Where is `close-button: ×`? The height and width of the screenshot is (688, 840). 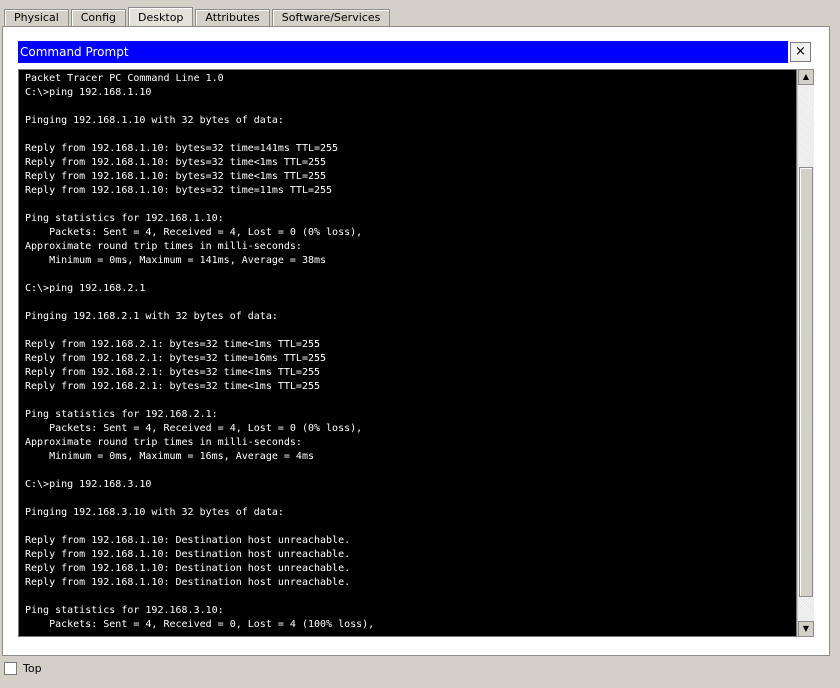
close-button: × is located at coordinates (800, 52).